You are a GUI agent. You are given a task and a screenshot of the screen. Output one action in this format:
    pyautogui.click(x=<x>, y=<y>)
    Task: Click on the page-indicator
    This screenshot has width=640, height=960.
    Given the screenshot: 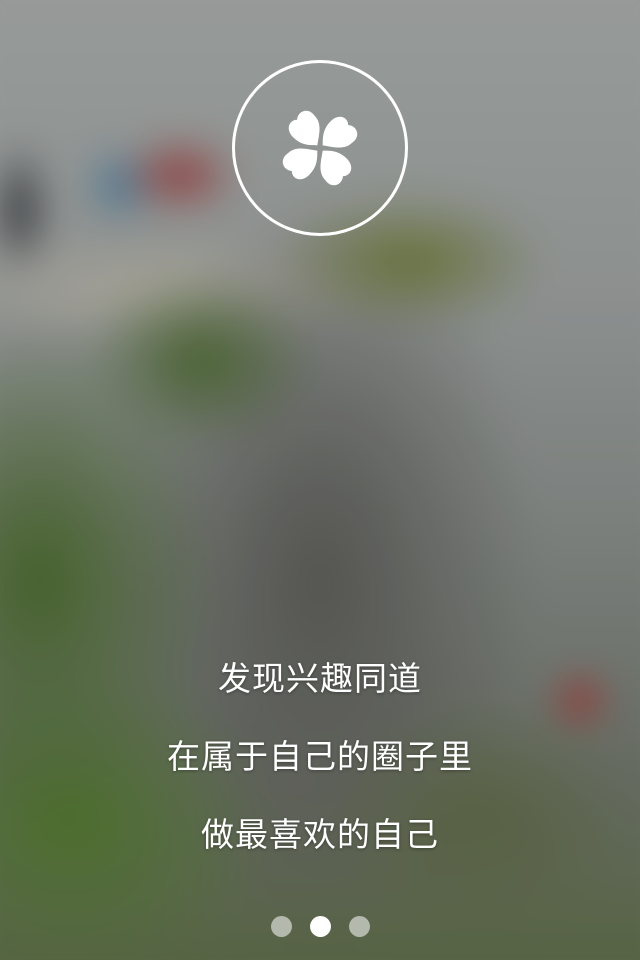 What is the action you would take?
    pyautogui.click(x=320, y=926)
    